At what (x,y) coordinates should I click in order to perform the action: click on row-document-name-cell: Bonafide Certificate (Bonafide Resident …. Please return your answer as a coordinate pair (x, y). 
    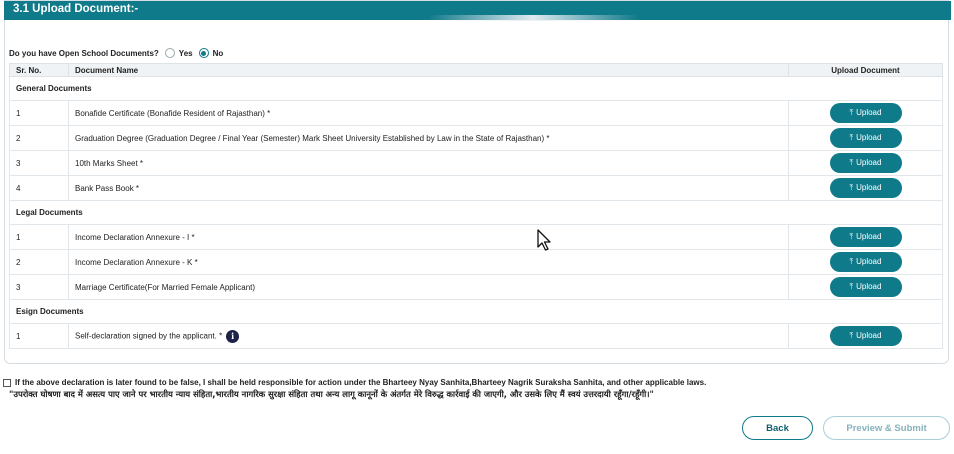
    Looking at the image, I should click on (428, 113).